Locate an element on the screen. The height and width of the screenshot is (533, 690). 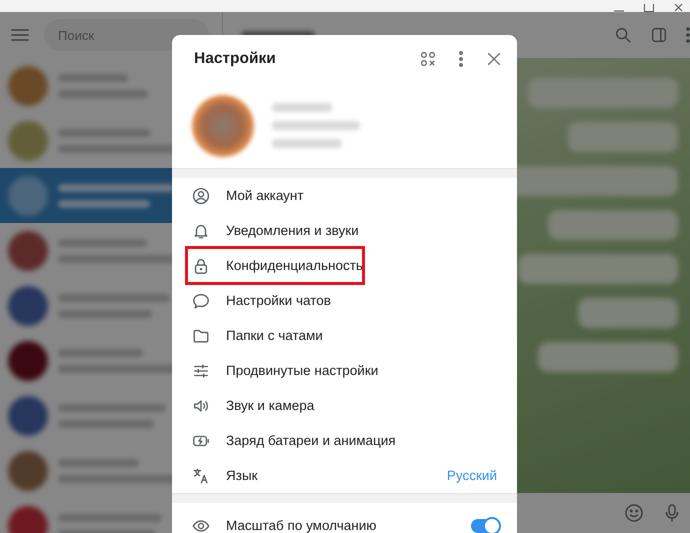
language-value: Русский is located at coordinates (471, 475).